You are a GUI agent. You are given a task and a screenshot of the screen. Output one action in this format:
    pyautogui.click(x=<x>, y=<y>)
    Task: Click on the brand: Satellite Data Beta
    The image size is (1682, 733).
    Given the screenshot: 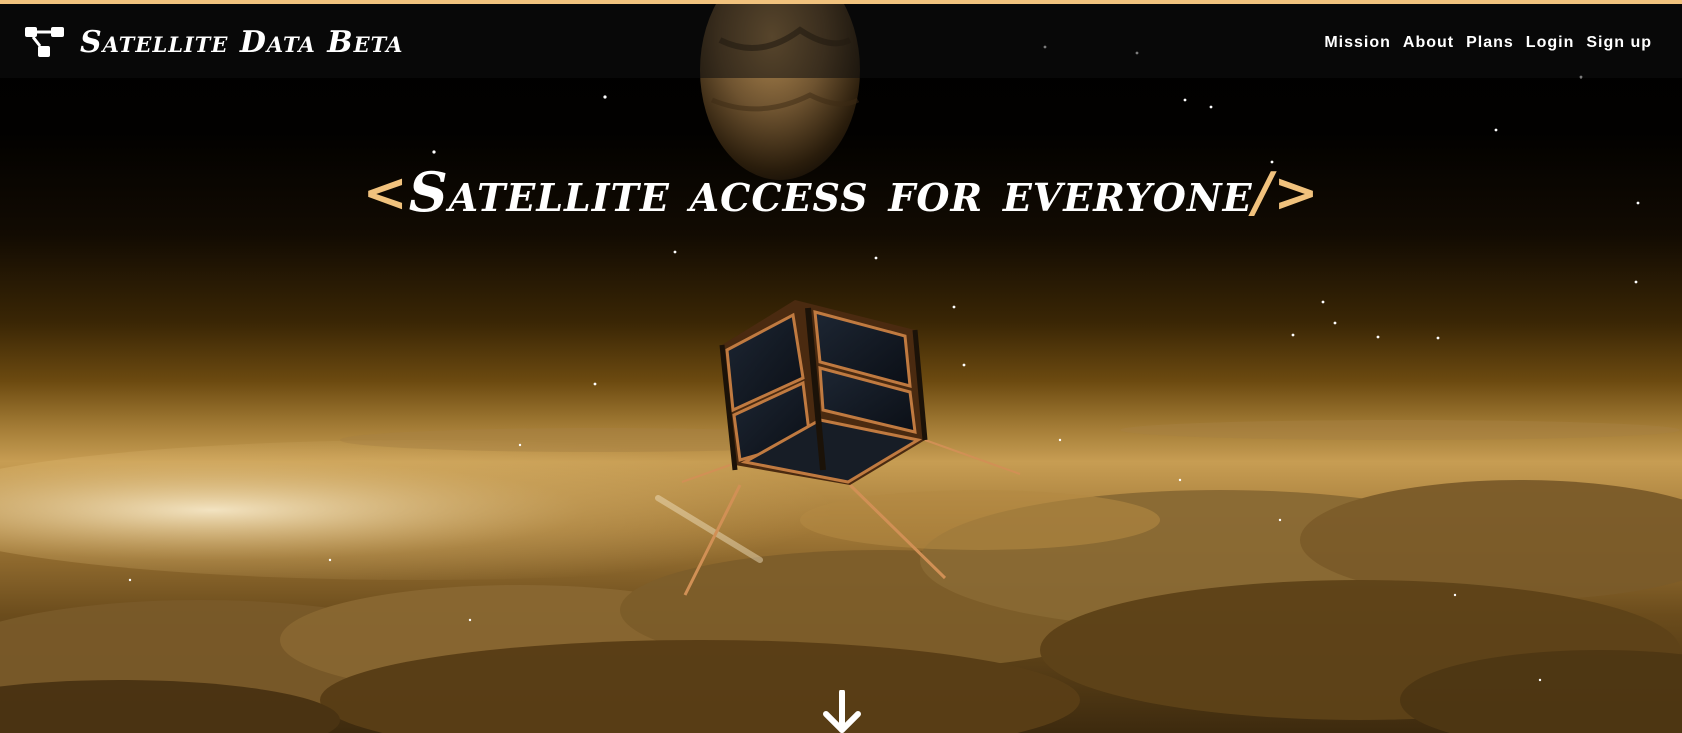 What is the action you would take?
    pyautogui.click(x=213, y=42)
    